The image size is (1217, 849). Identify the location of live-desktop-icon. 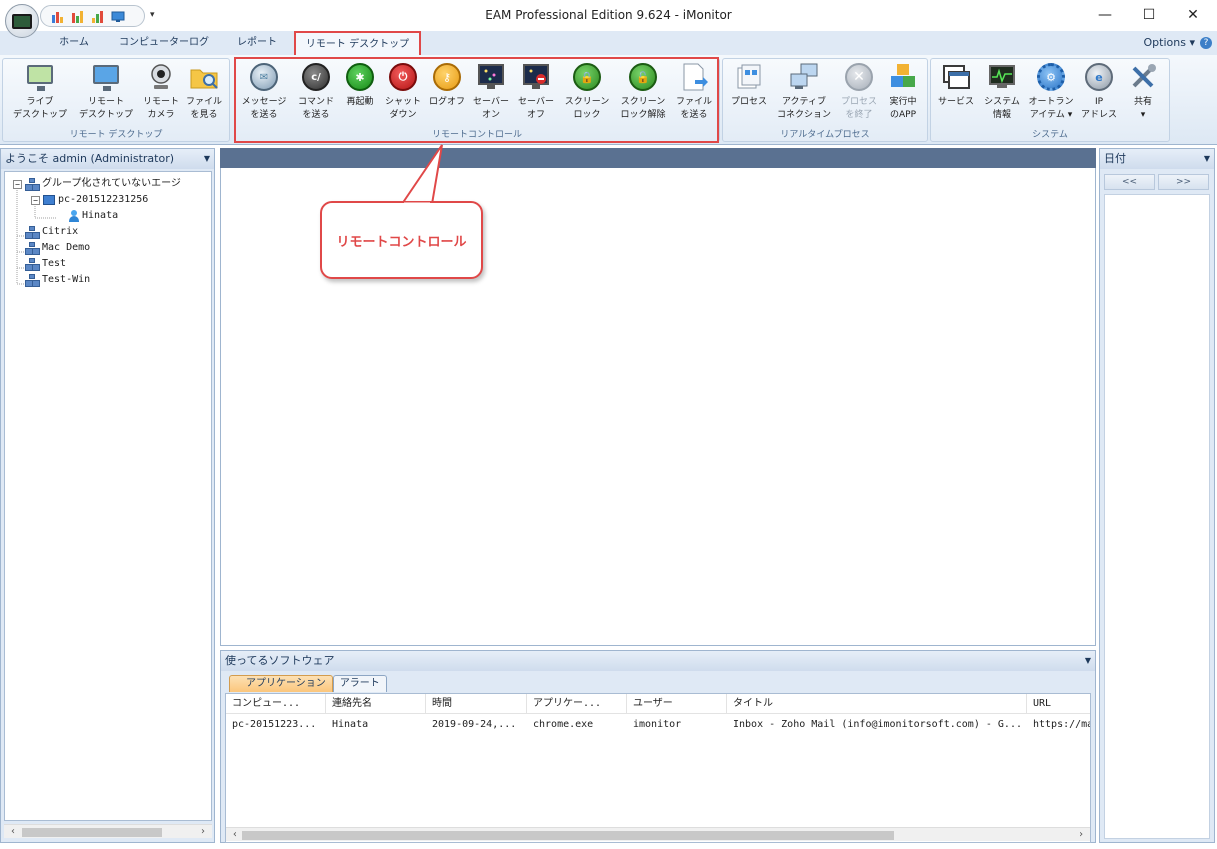
(40, 77).